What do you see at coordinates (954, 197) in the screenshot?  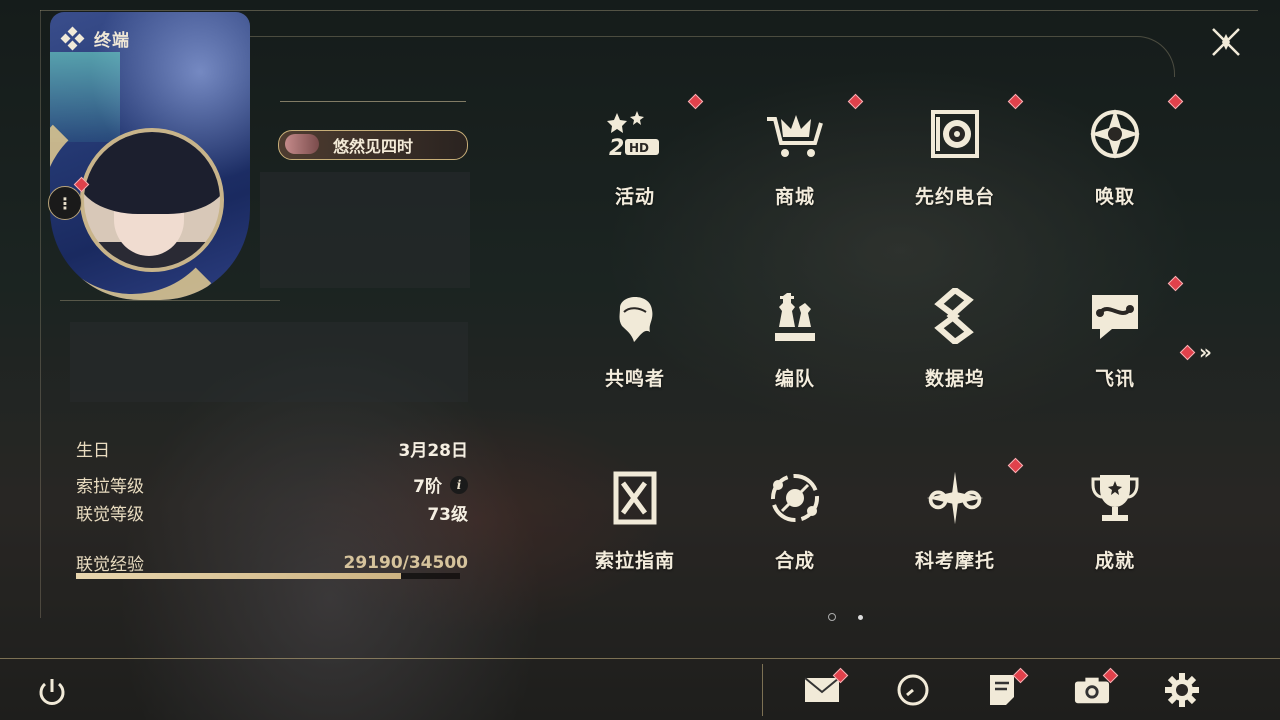 I see `menu-item-label: 先约电台` at bounding box center [954, 197].